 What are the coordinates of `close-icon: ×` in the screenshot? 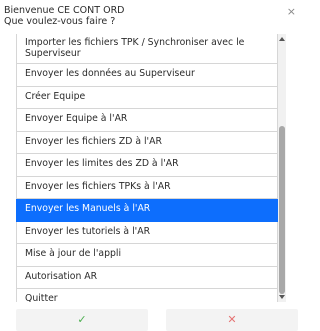 It's located at (291, 11).